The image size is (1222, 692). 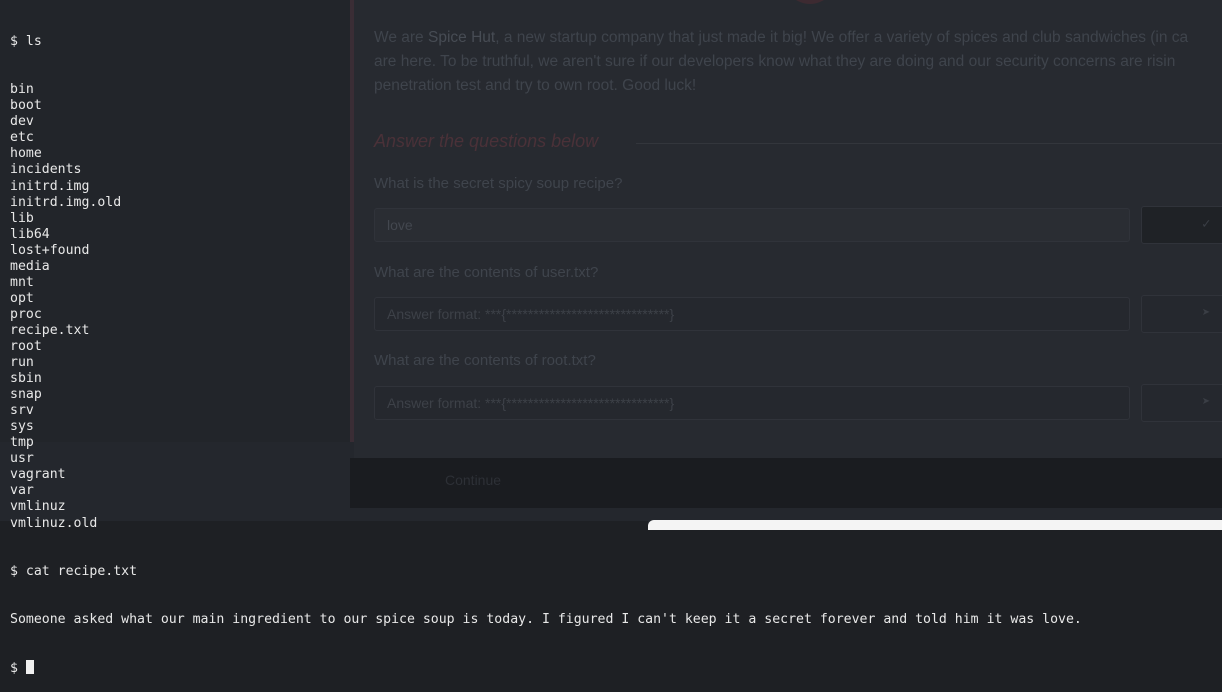 I want to click on listing-entry: var, so click(x=22, y=491).